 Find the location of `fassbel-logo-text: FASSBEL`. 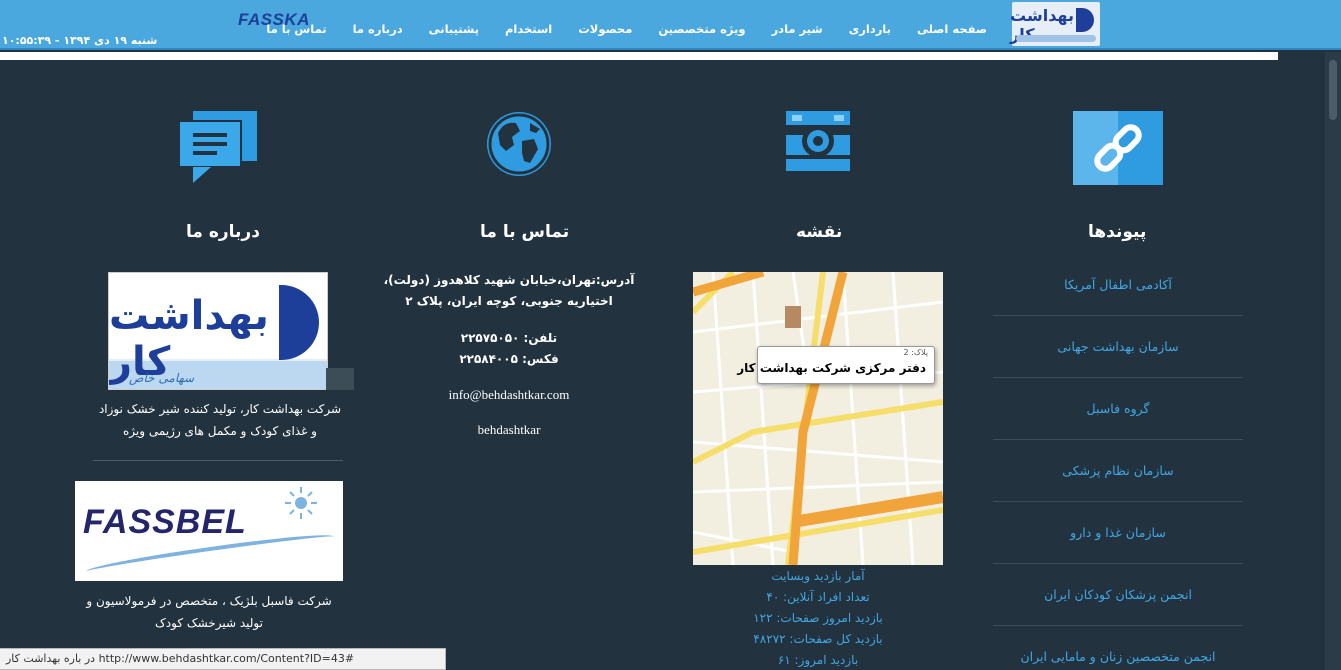

fassbel-logo-text: FASSBEL is located at coordinates (165, 522).